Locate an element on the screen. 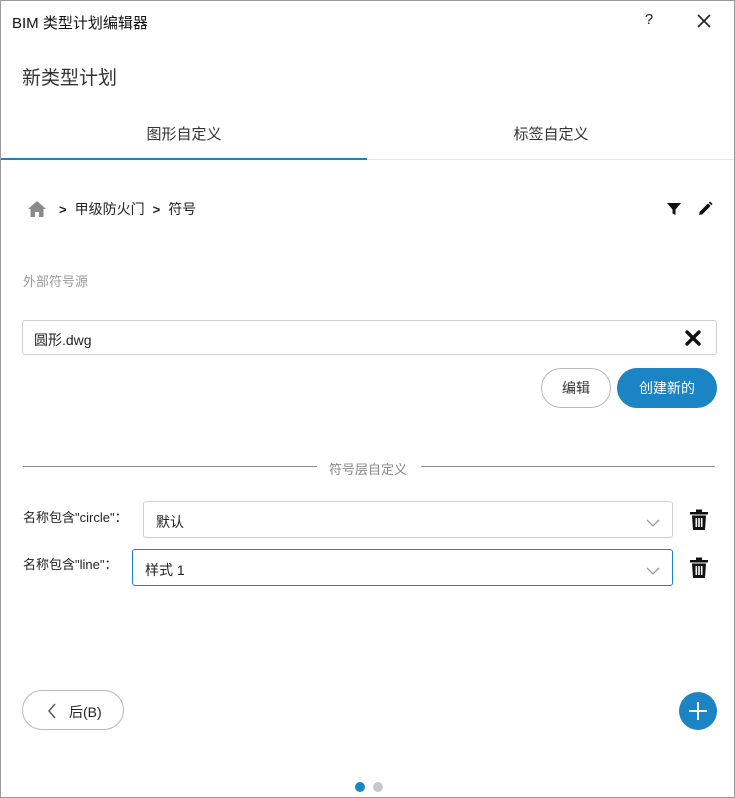 This screenshot has width=735, height=798. breadcrumb-item-symbol: 符号 is located at coordinates (182, 209).